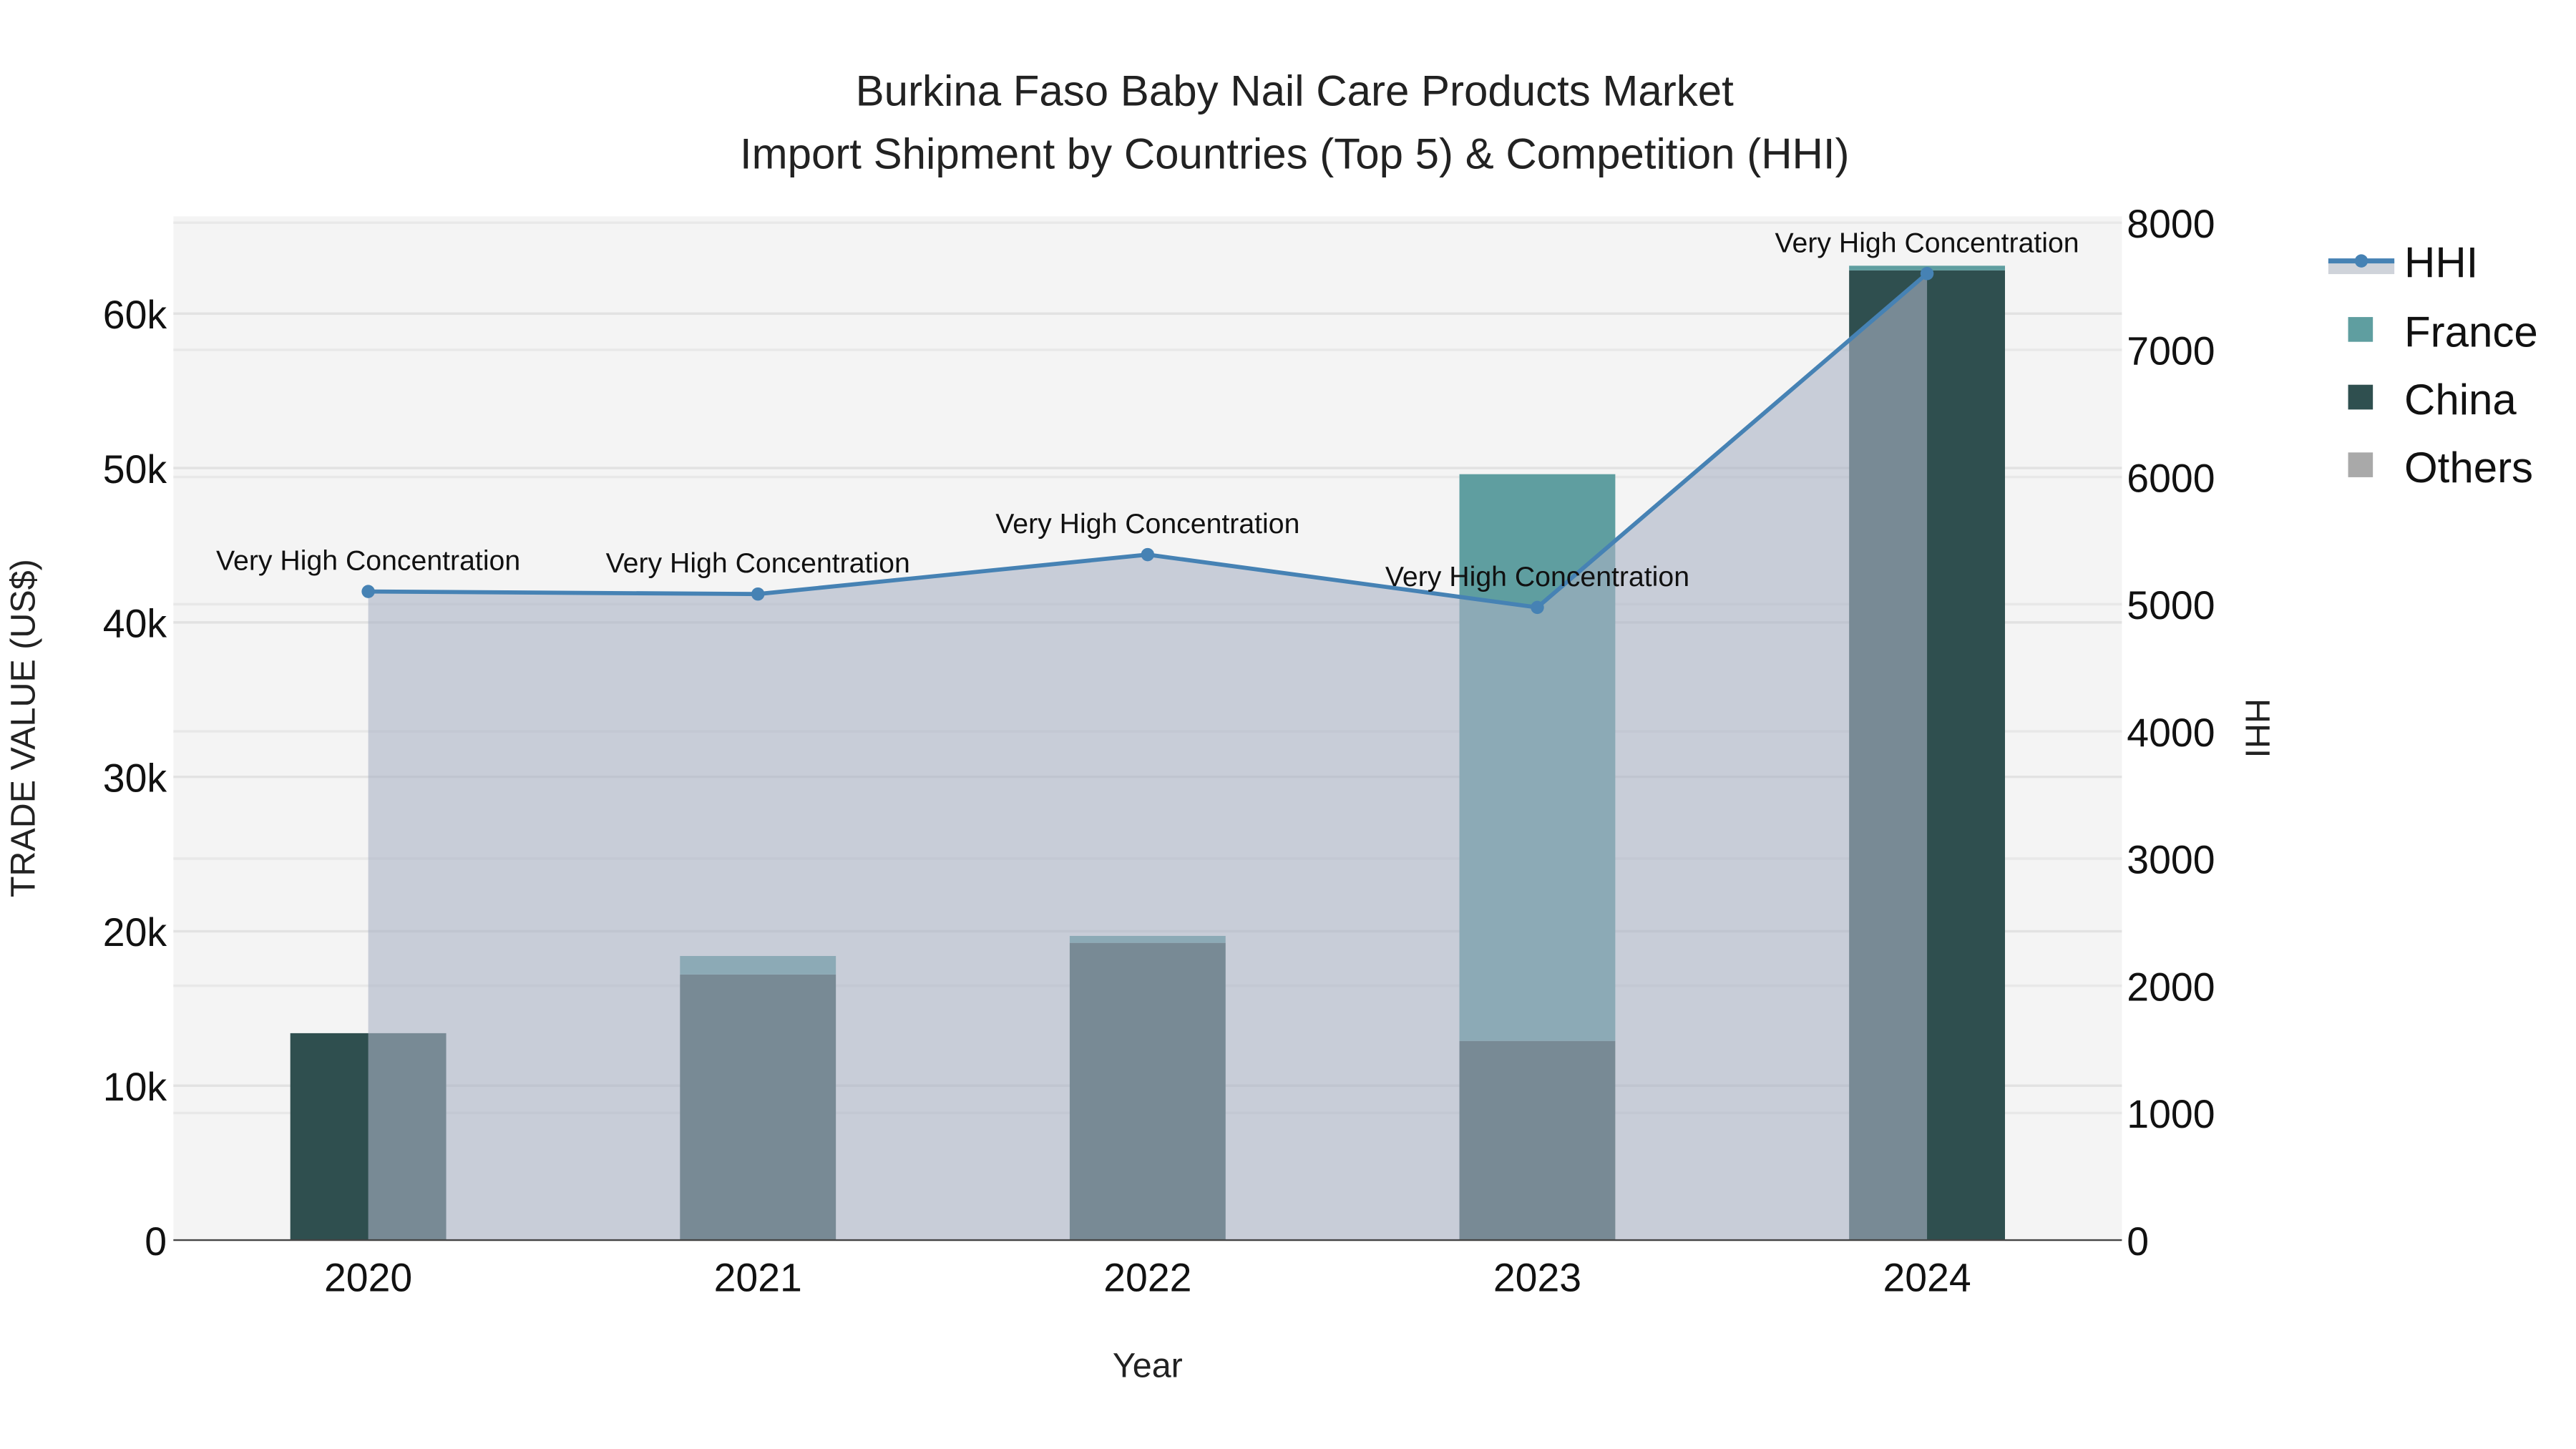 The width and height of the screenshot is (2576, 1449). I want to click on legend-label-france: France, so click(2471, 332).